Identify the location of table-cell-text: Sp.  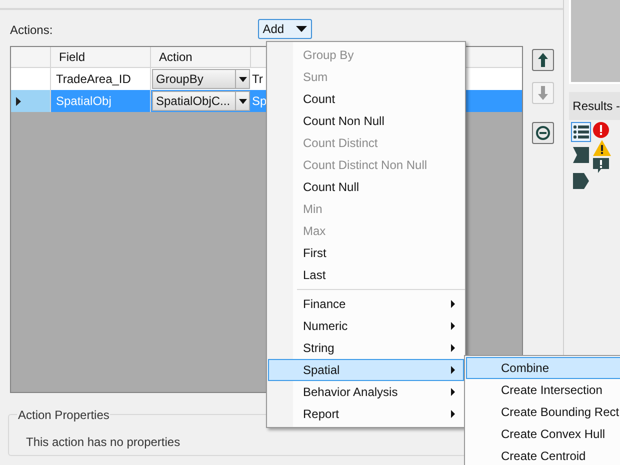
(259, 101).